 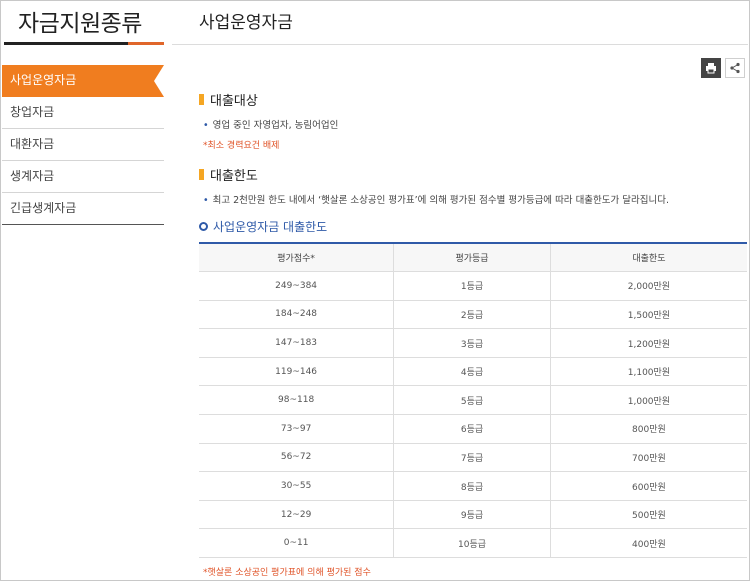 What do you see at coordinates (297, 458) in the screenshot?
I see `score-cell: 56~72` at bounding box center [297, 458].